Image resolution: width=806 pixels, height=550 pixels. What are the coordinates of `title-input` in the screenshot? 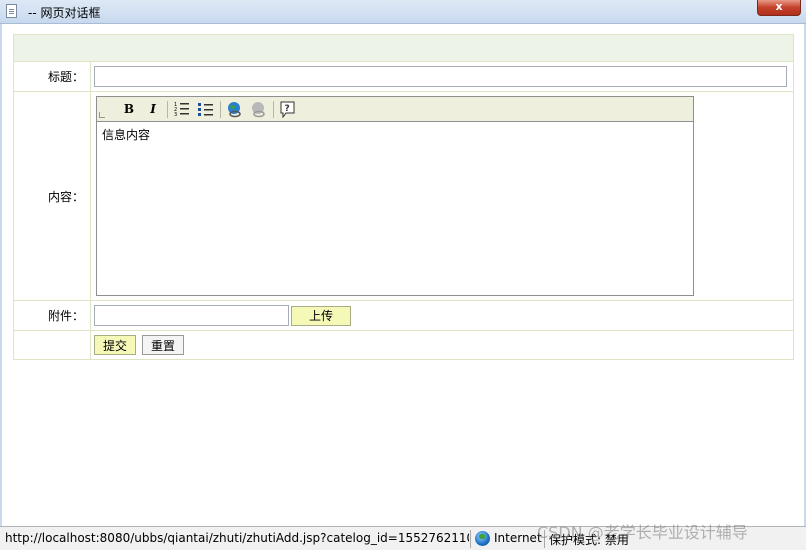 It's located at (440, 76).